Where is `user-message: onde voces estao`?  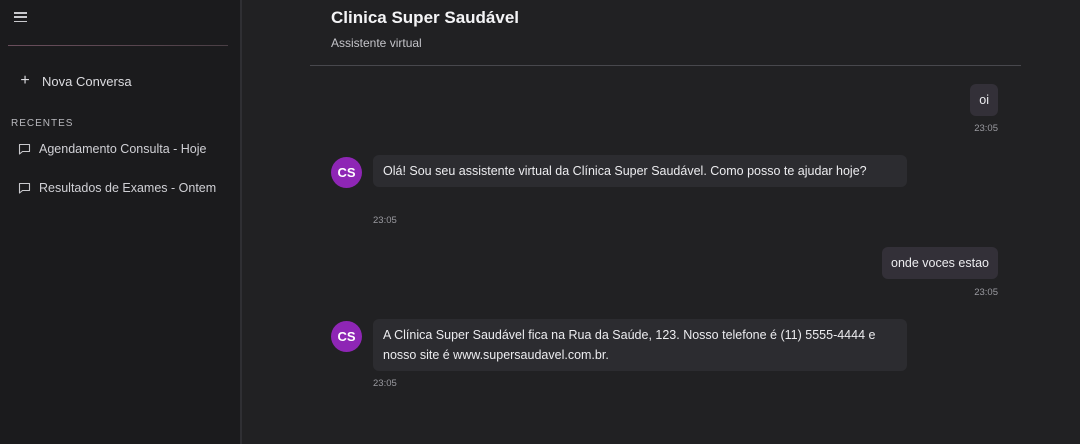 user-message: onde voces estao is located at coordinates (940, 263).